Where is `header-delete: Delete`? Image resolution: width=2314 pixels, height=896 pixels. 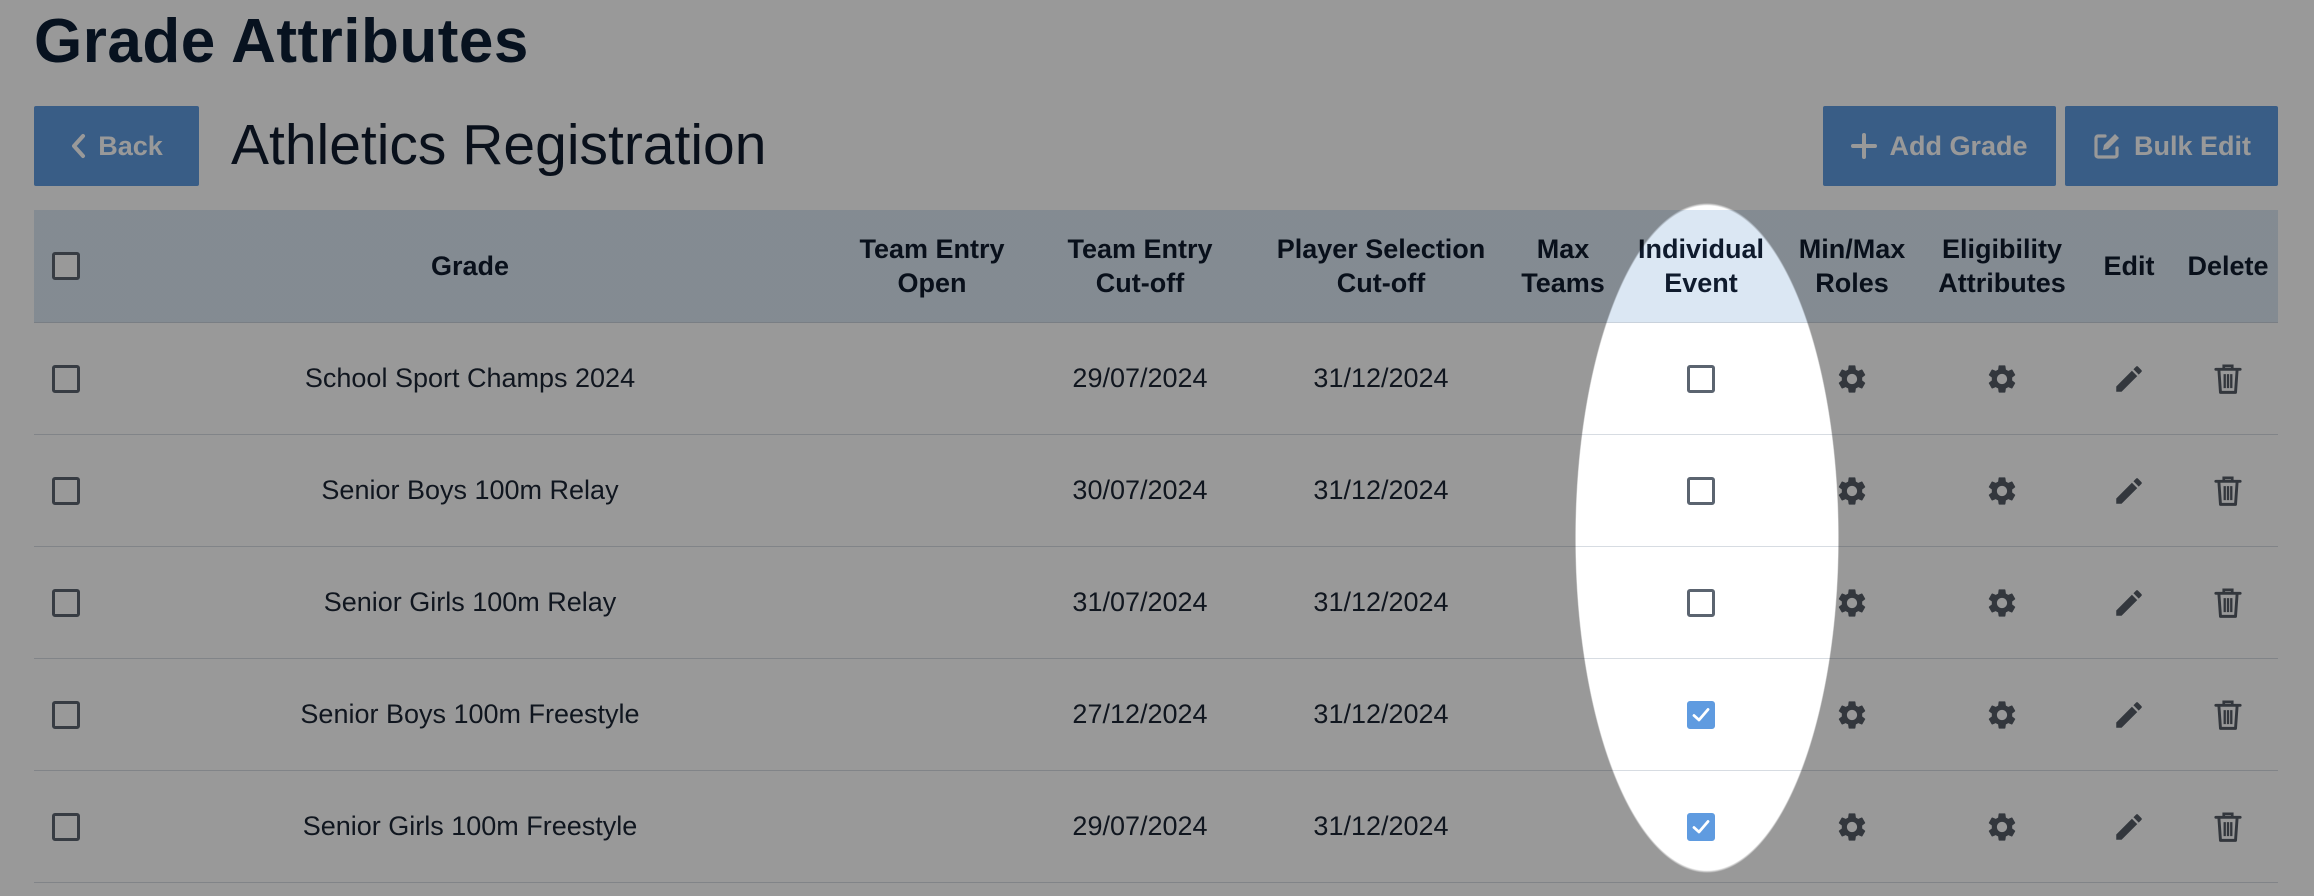 header-delete: Delete is located at coordinates (2228, 266).